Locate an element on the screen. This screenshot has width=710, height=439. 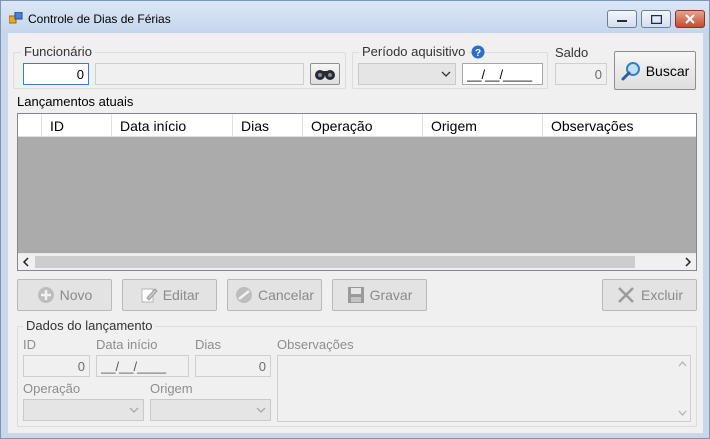
operacao-label: Operação is located at coordinates (52, 388).